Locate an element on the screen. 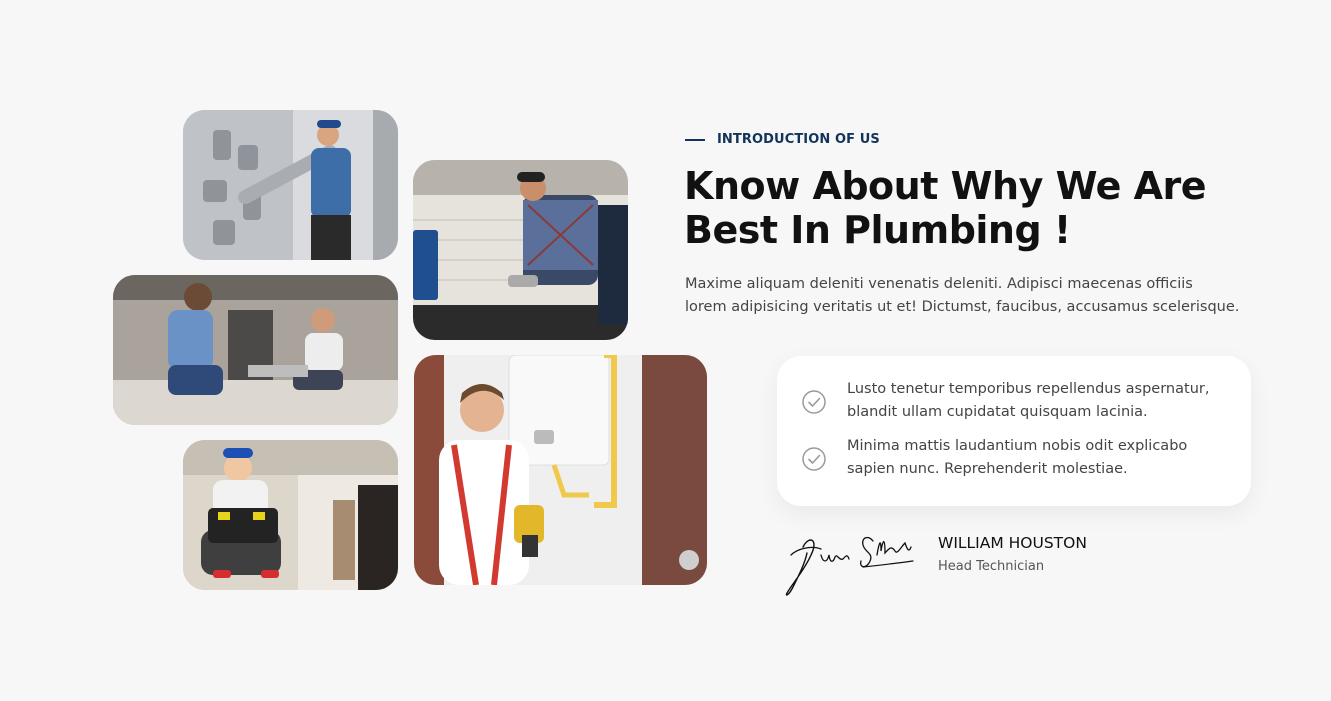  author-role: Head Technician is located at coordinates (991, 566).